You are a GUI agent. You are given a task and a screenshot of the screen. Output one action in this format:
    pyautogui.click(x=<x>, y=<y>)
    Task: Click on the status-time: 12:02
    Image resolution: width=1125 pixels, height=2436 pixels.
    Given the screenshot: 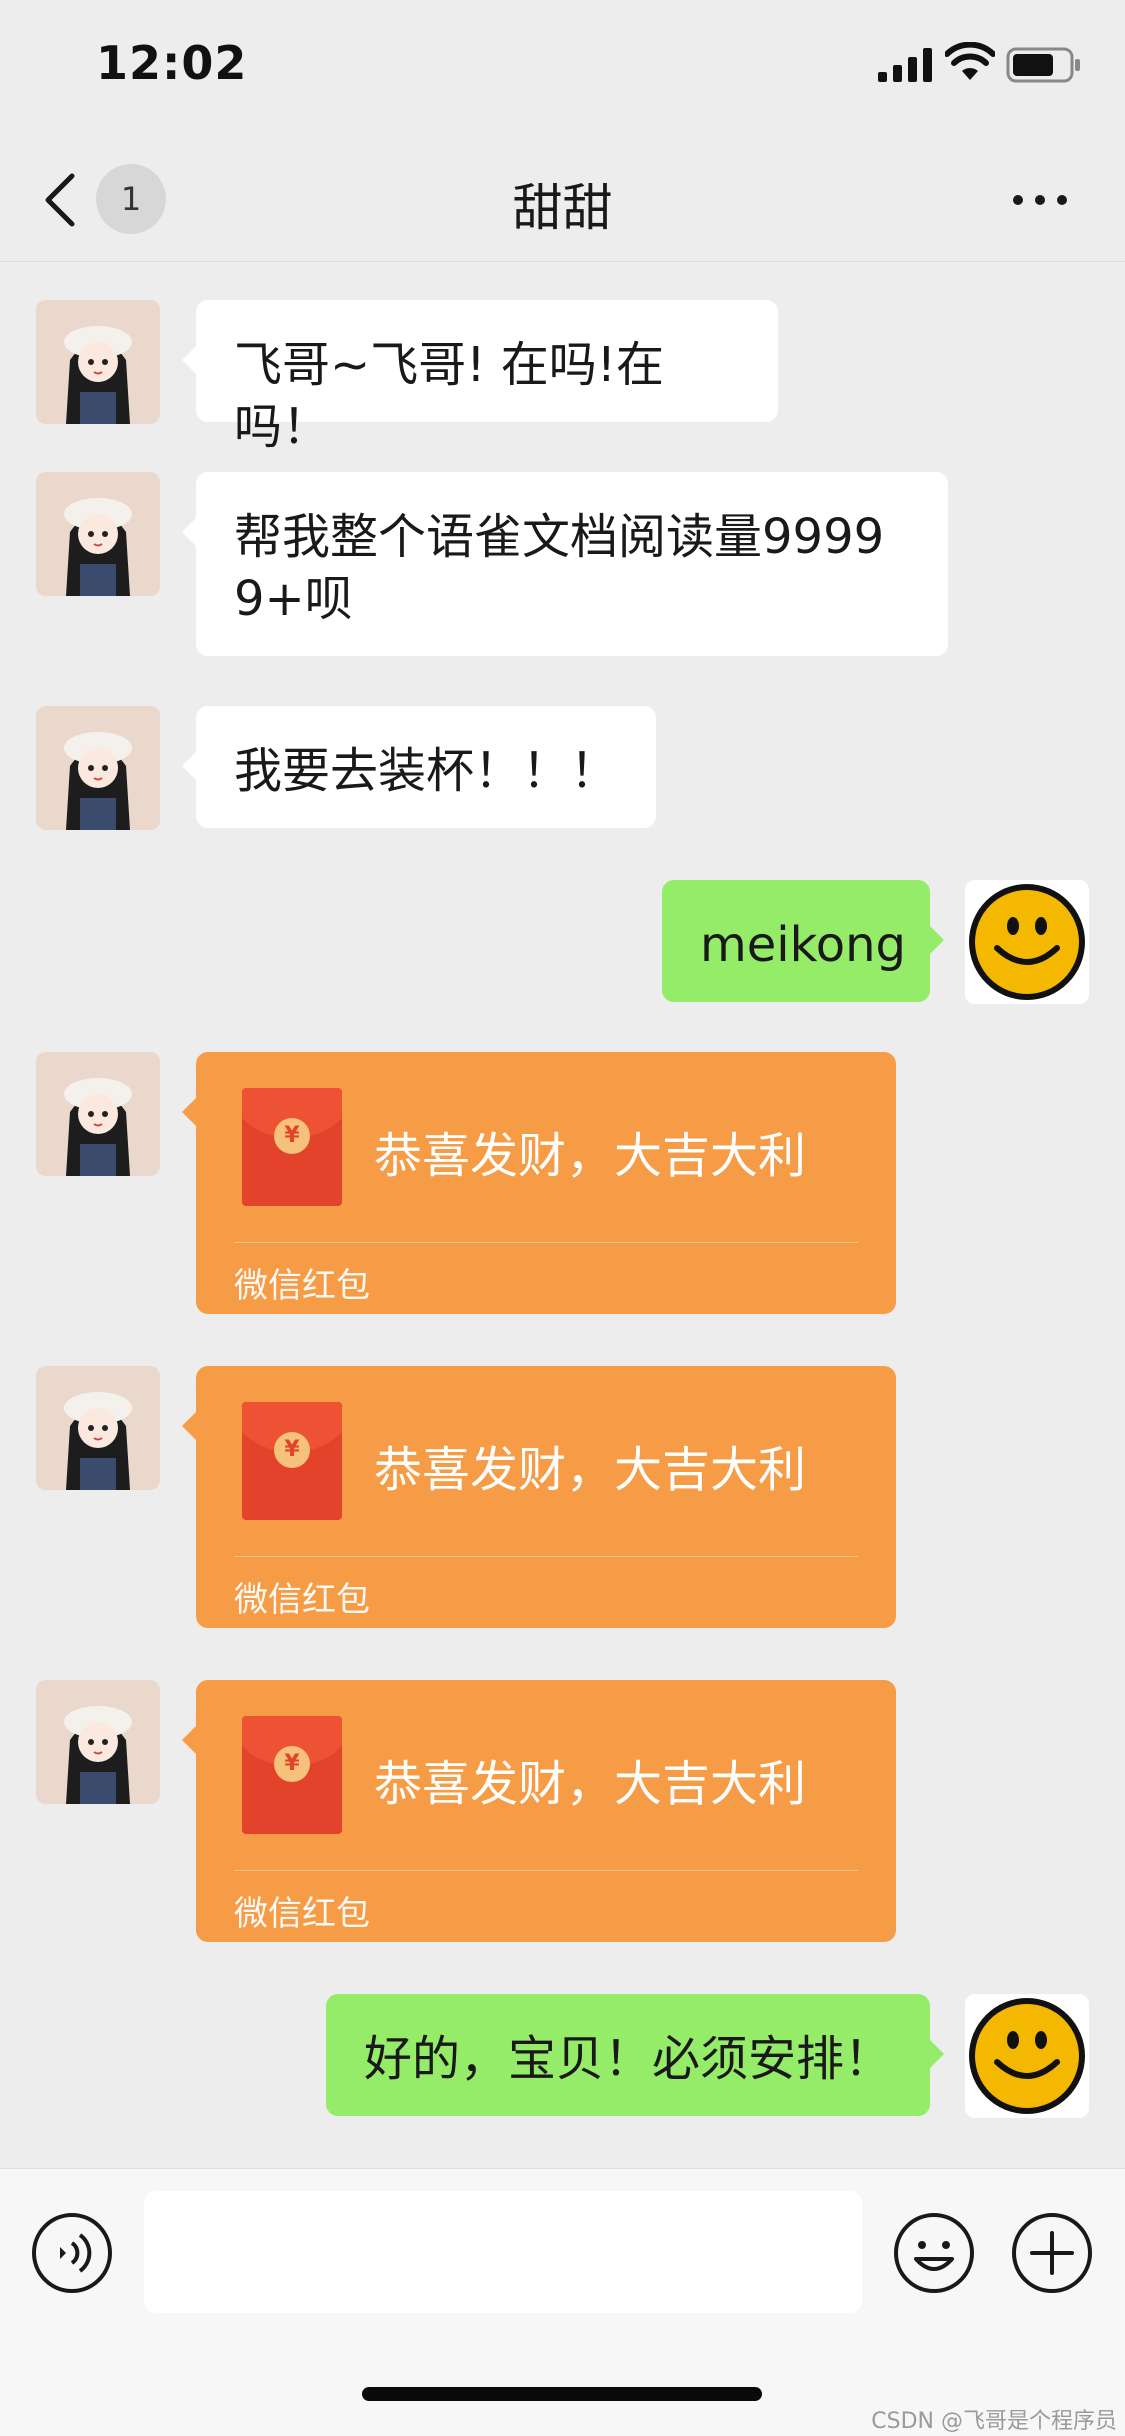 What is the action you would take?
    pyautogui.click(x=172, y=63)
    